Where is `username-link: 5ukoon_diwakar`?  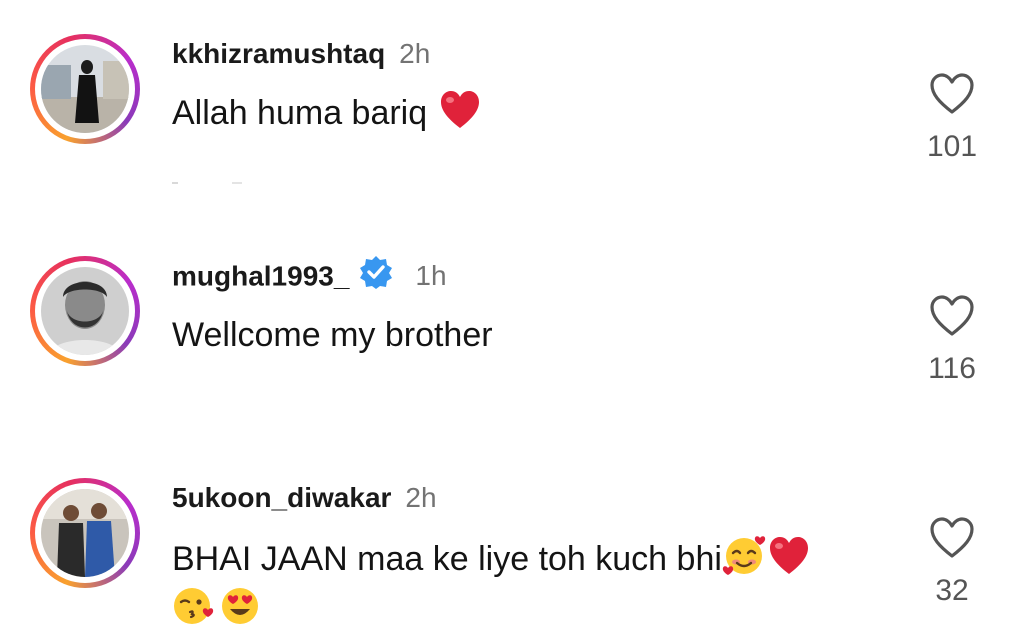
username-link: 5ukoon_diwakar is located at coordinates (281, 497).